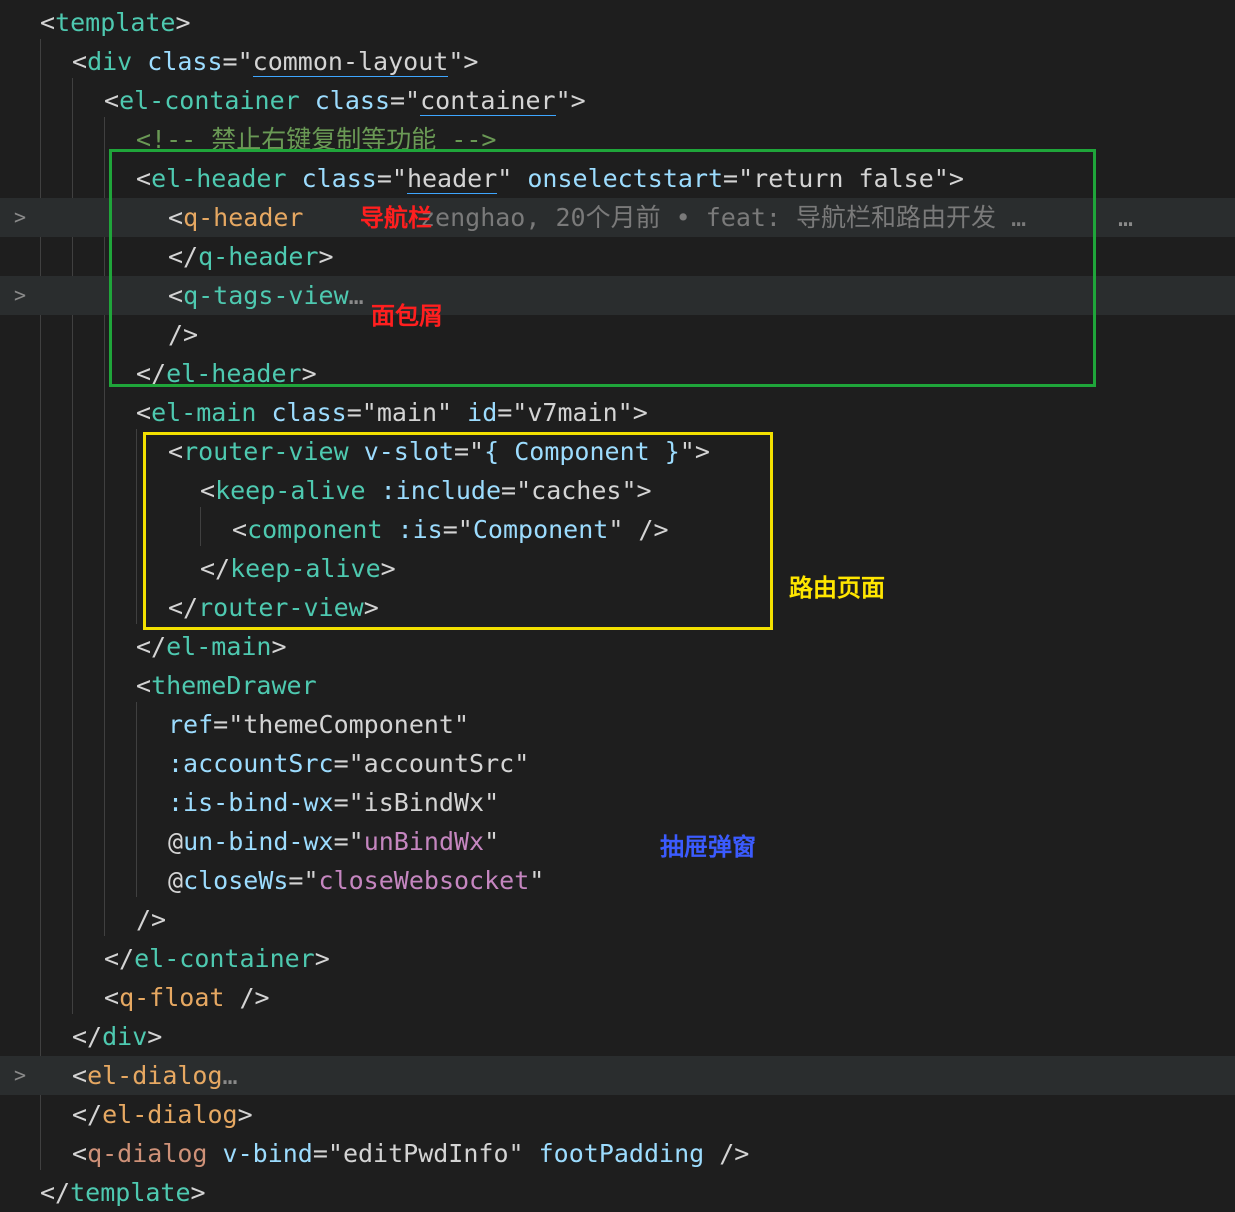 Image resolution: width=1235 pixels, height=1212 pixels. What do you see at coordinates (617, 1114) in the screenshot?
I see `code-line: </el-dialog>` at bounding box center [617, 1114].